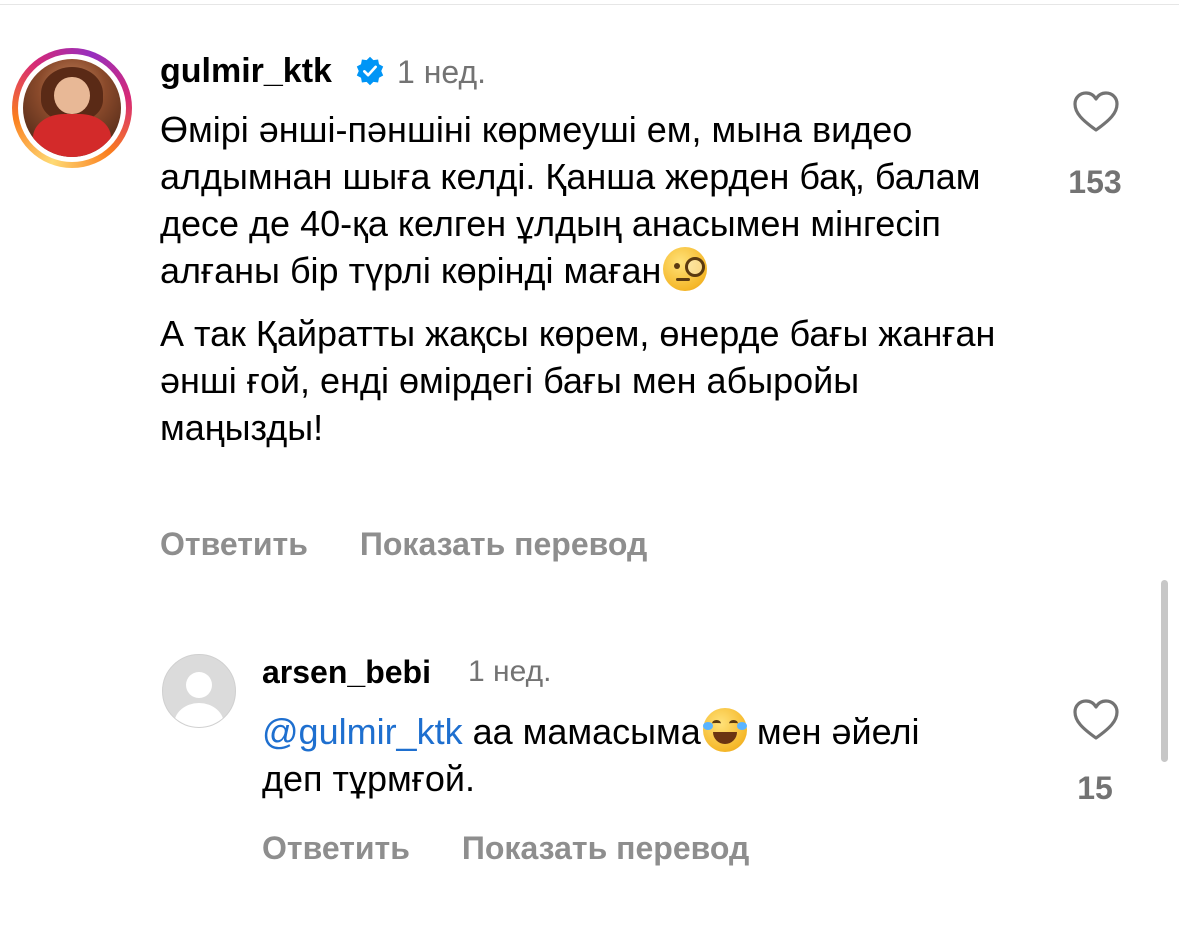 This screenshot has height=936, width=1179. I want to click on avatar-photo, so click(72, 108).